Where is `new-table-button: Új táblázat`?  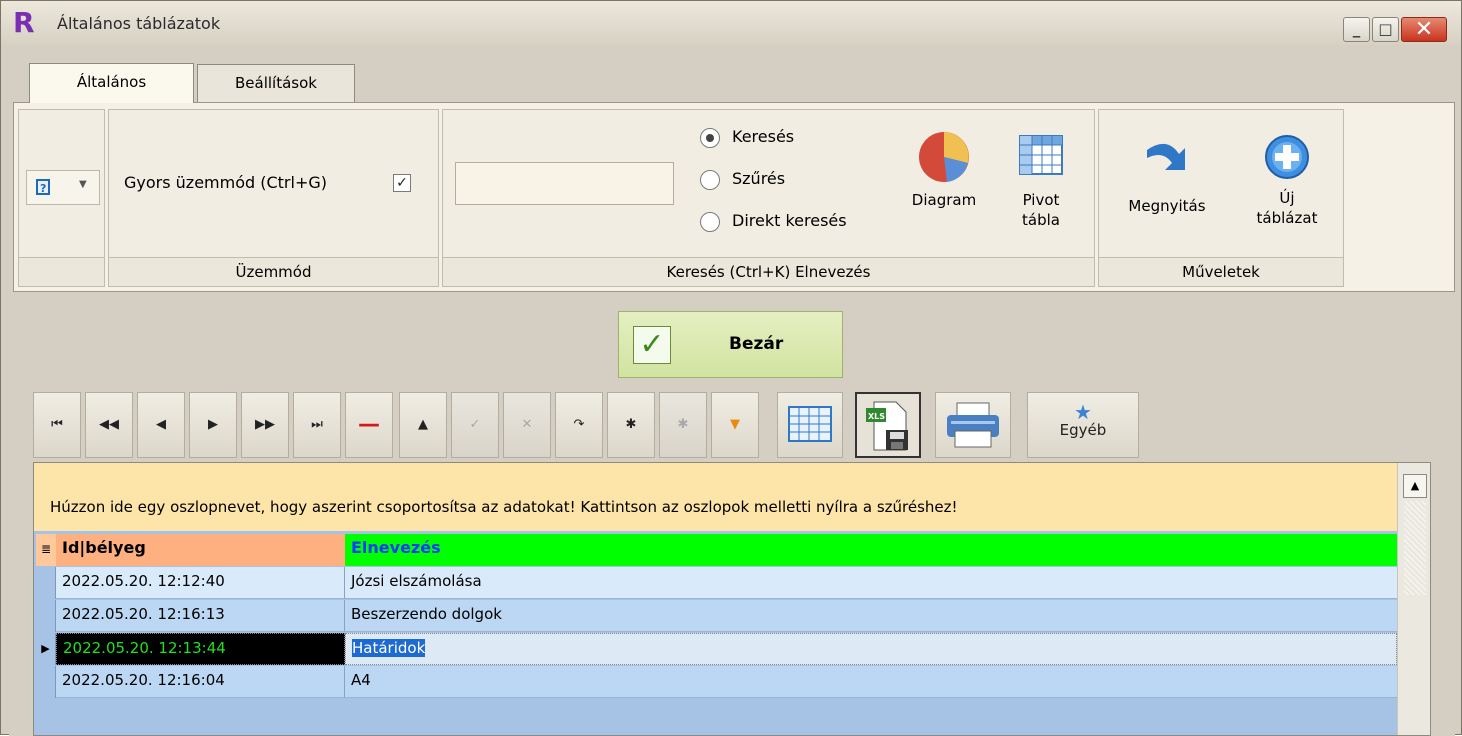 new-table-button: Új táblázat is located at coordinates (1287, 180).